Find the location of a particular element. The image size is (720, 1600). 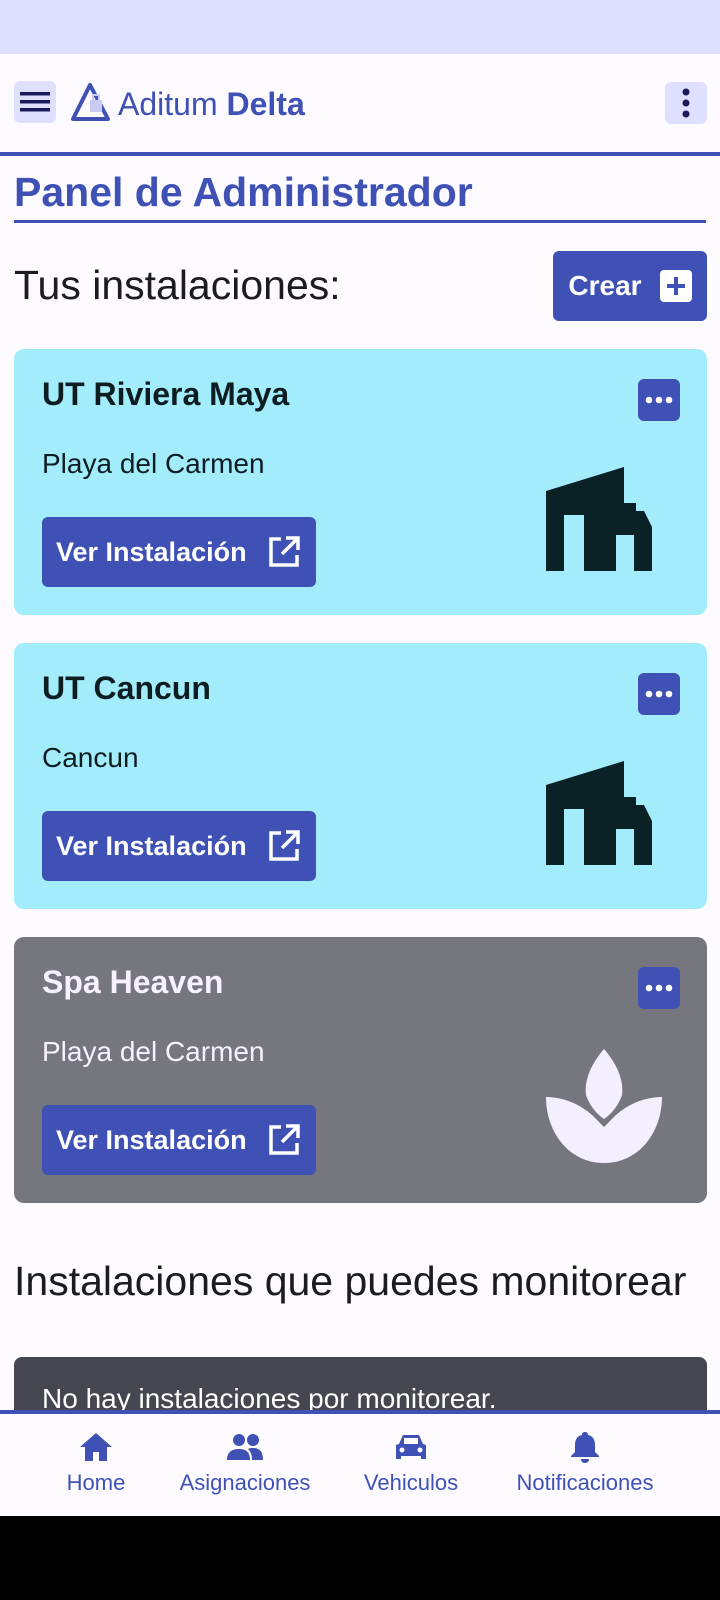

overflow-menu-button is located at coordinates (686, 103).